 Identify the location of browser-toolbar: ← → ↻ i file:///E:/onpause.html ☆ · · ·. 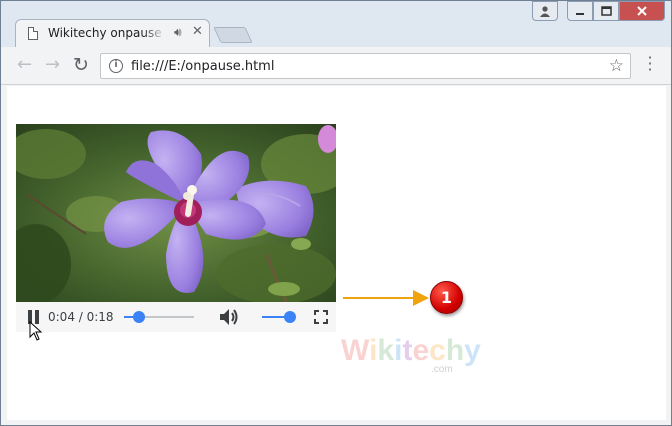
(336, 66).